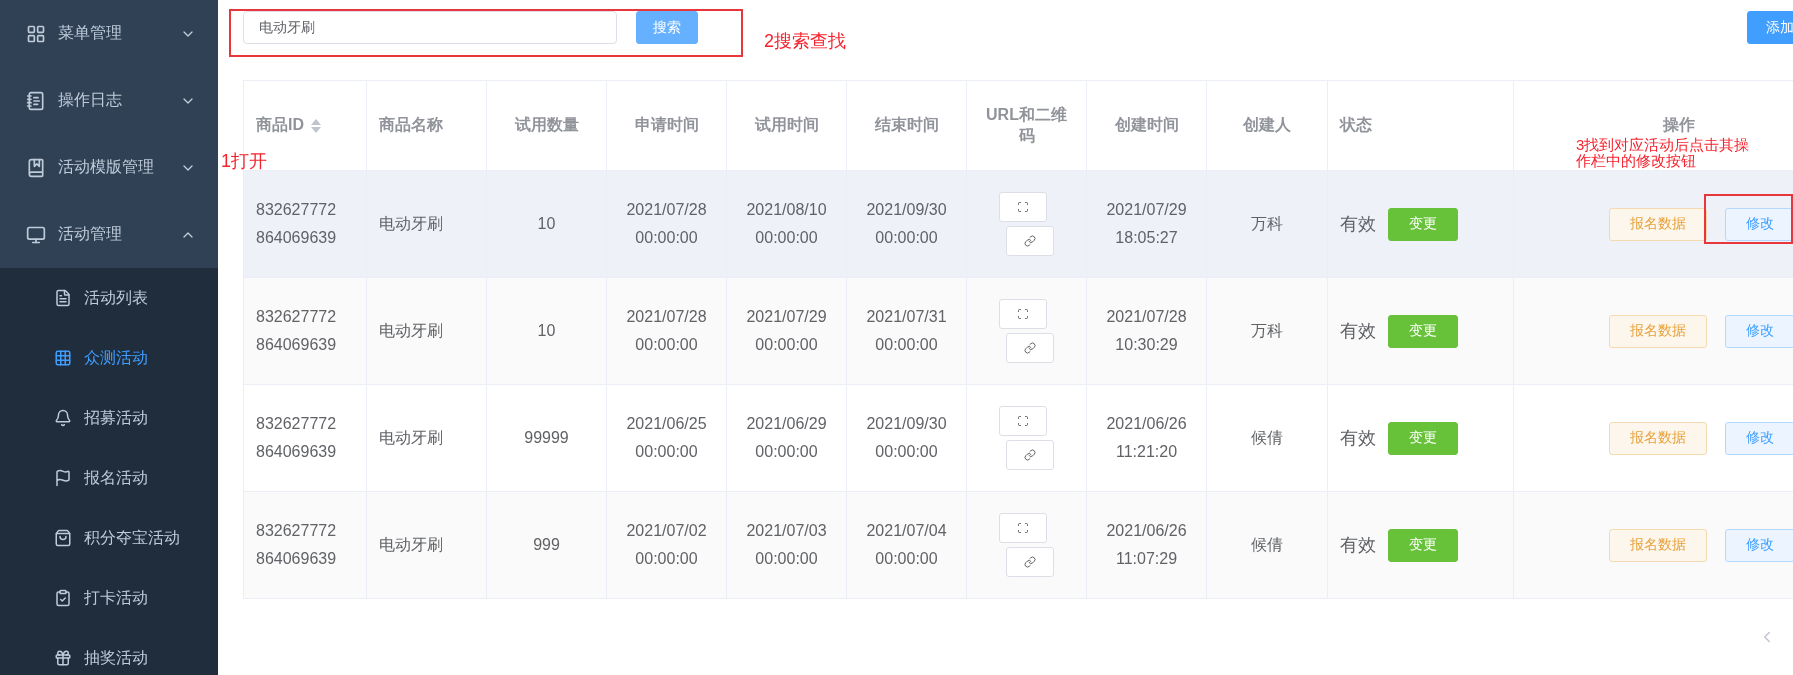  I want to click on document-icon, so click(63, 298).